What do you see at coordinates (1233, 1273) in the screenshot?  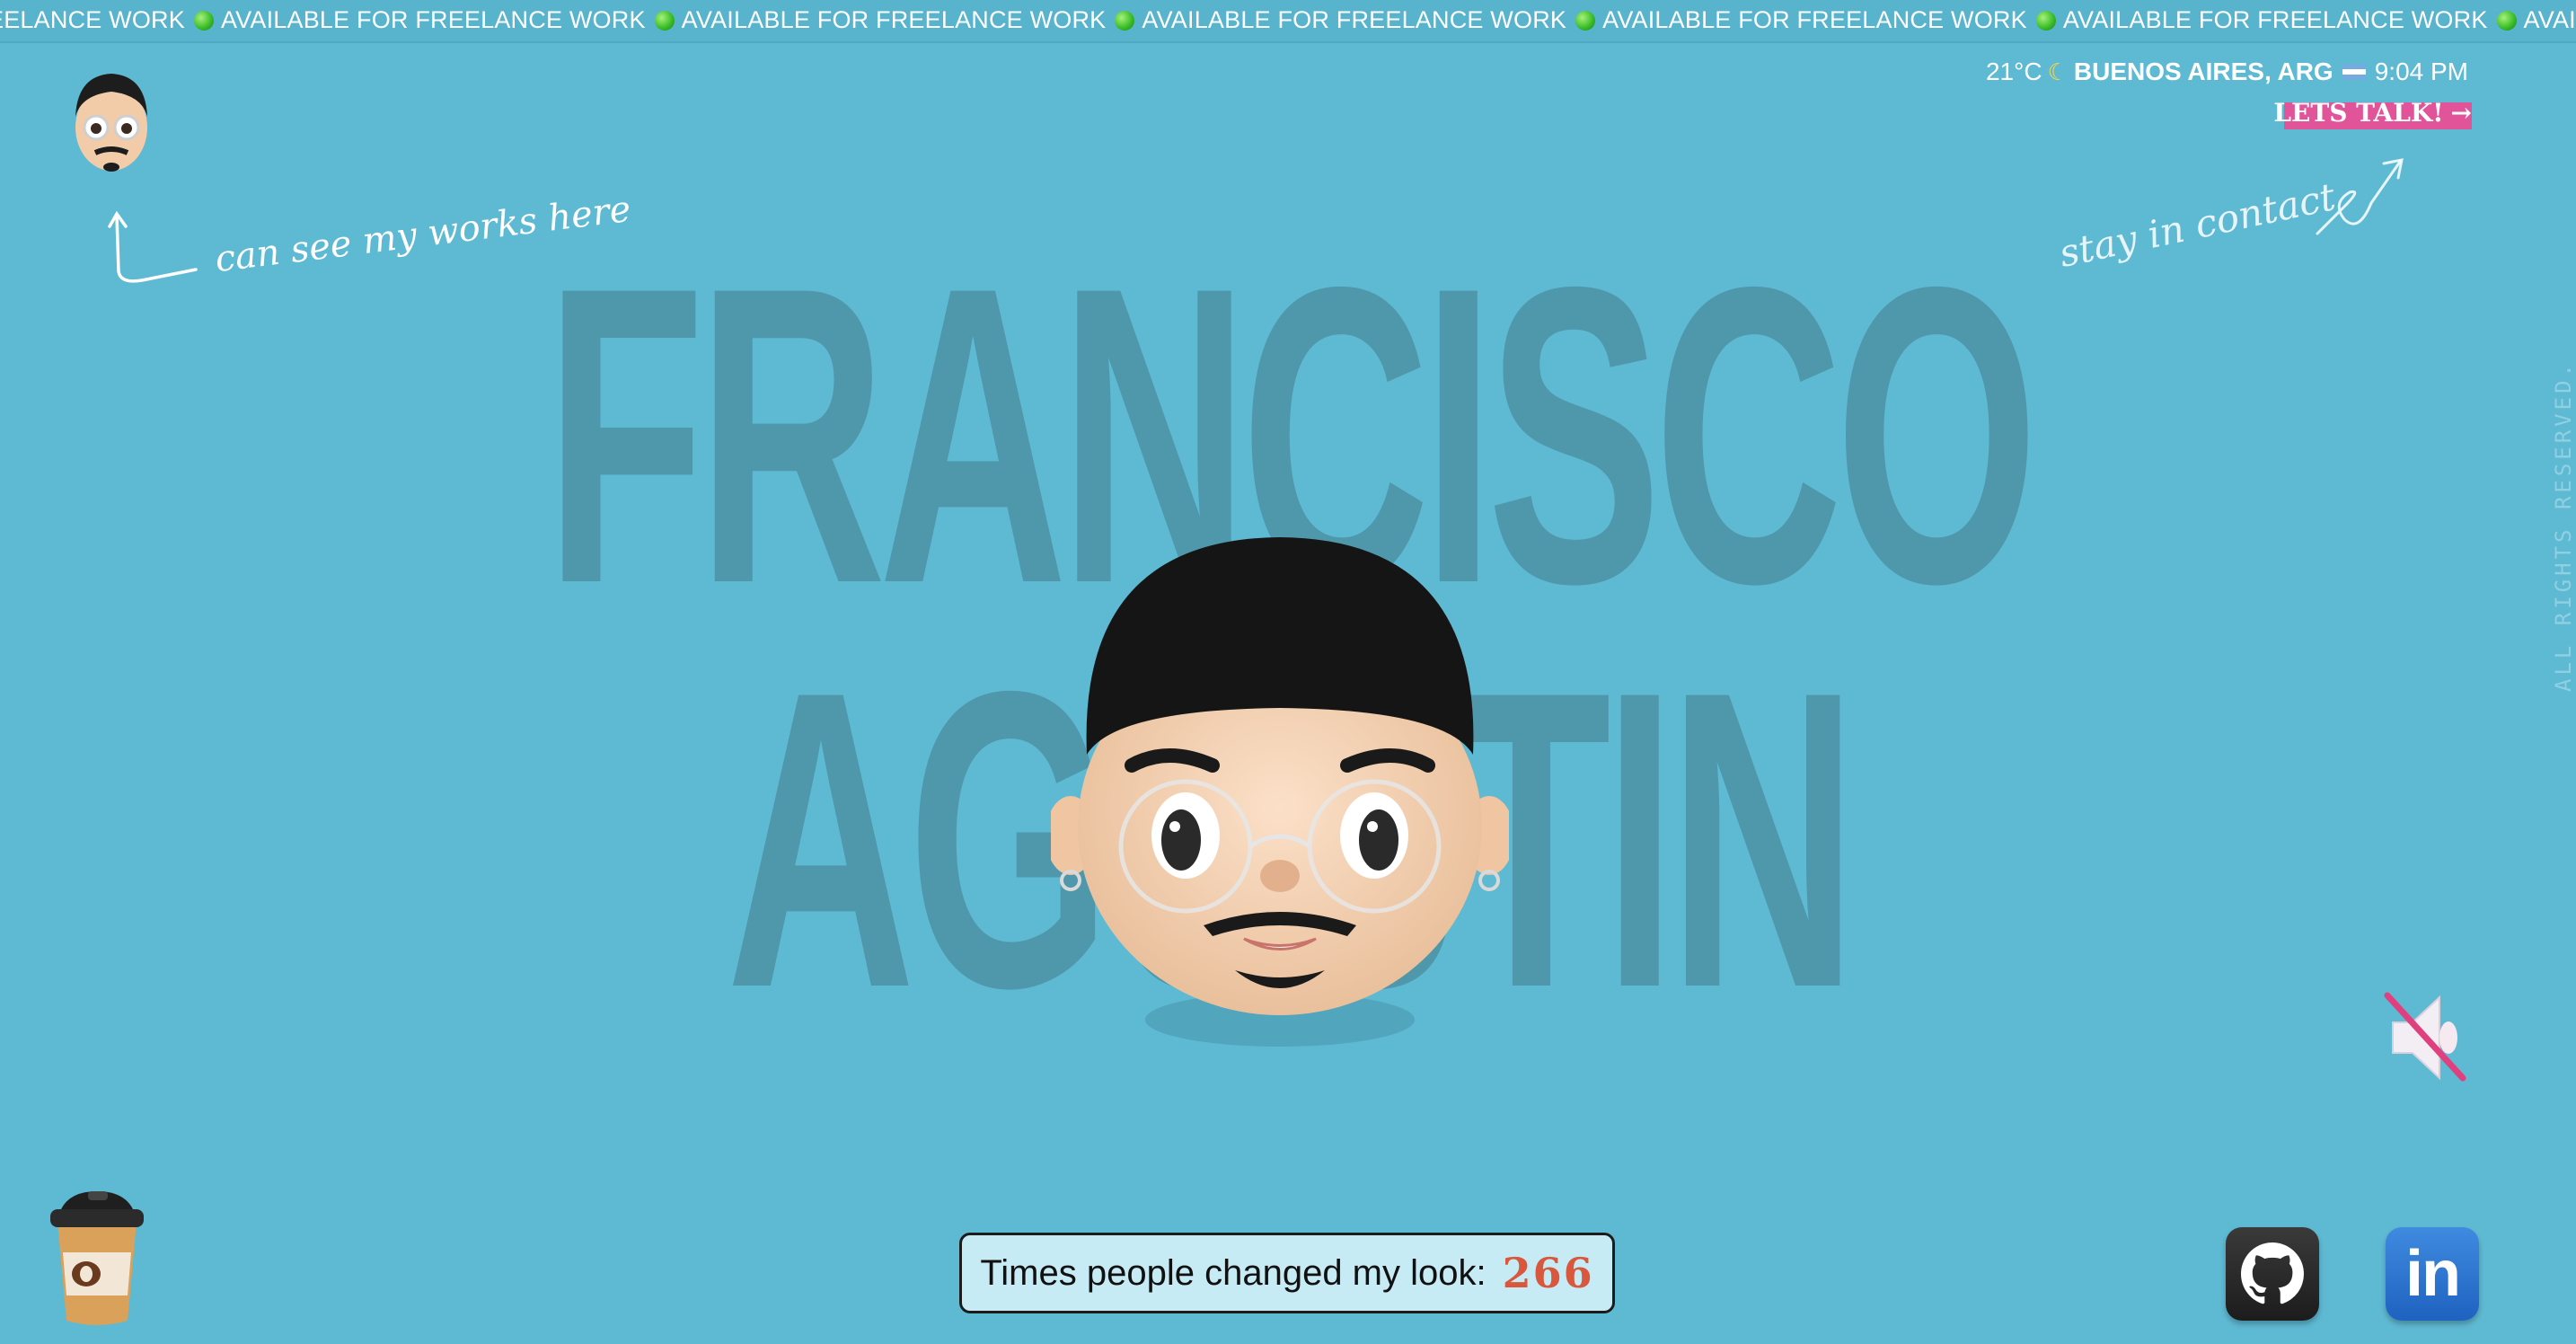 I see `counter-label: Times people changed my look:` at bounding box center [1233, 1273].